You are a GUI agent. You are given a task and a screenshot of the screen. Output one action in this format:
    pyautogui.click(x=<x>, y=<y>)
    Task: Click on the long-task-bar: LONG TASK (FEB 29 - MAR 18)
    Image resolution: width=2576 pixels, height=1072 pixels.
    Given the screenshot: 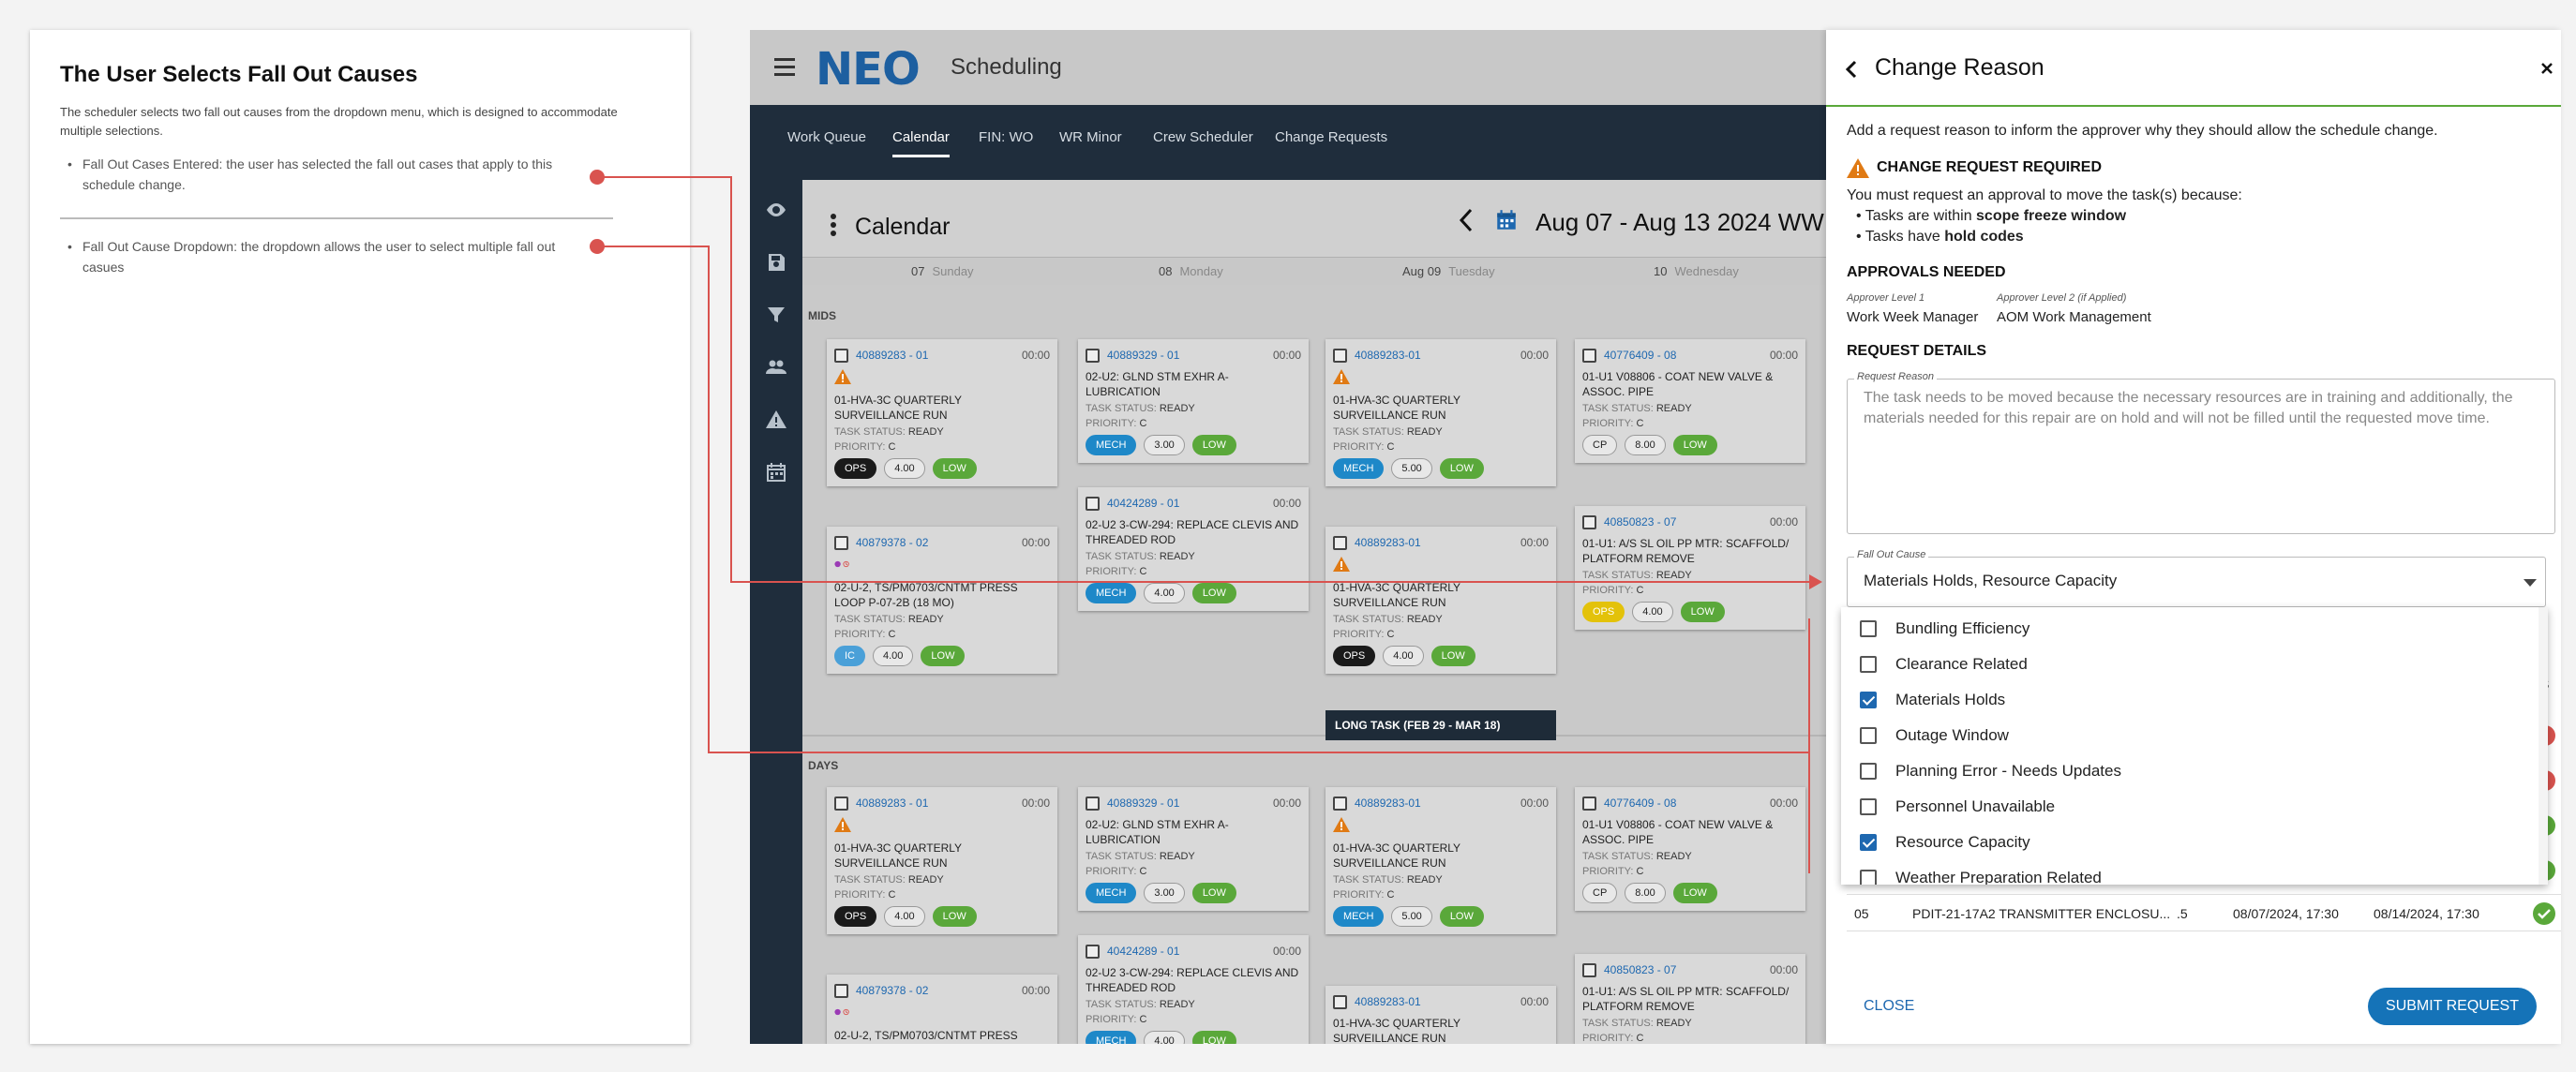 What is the action you would take?
    pyautogui.click(x=1441, y=725)
    